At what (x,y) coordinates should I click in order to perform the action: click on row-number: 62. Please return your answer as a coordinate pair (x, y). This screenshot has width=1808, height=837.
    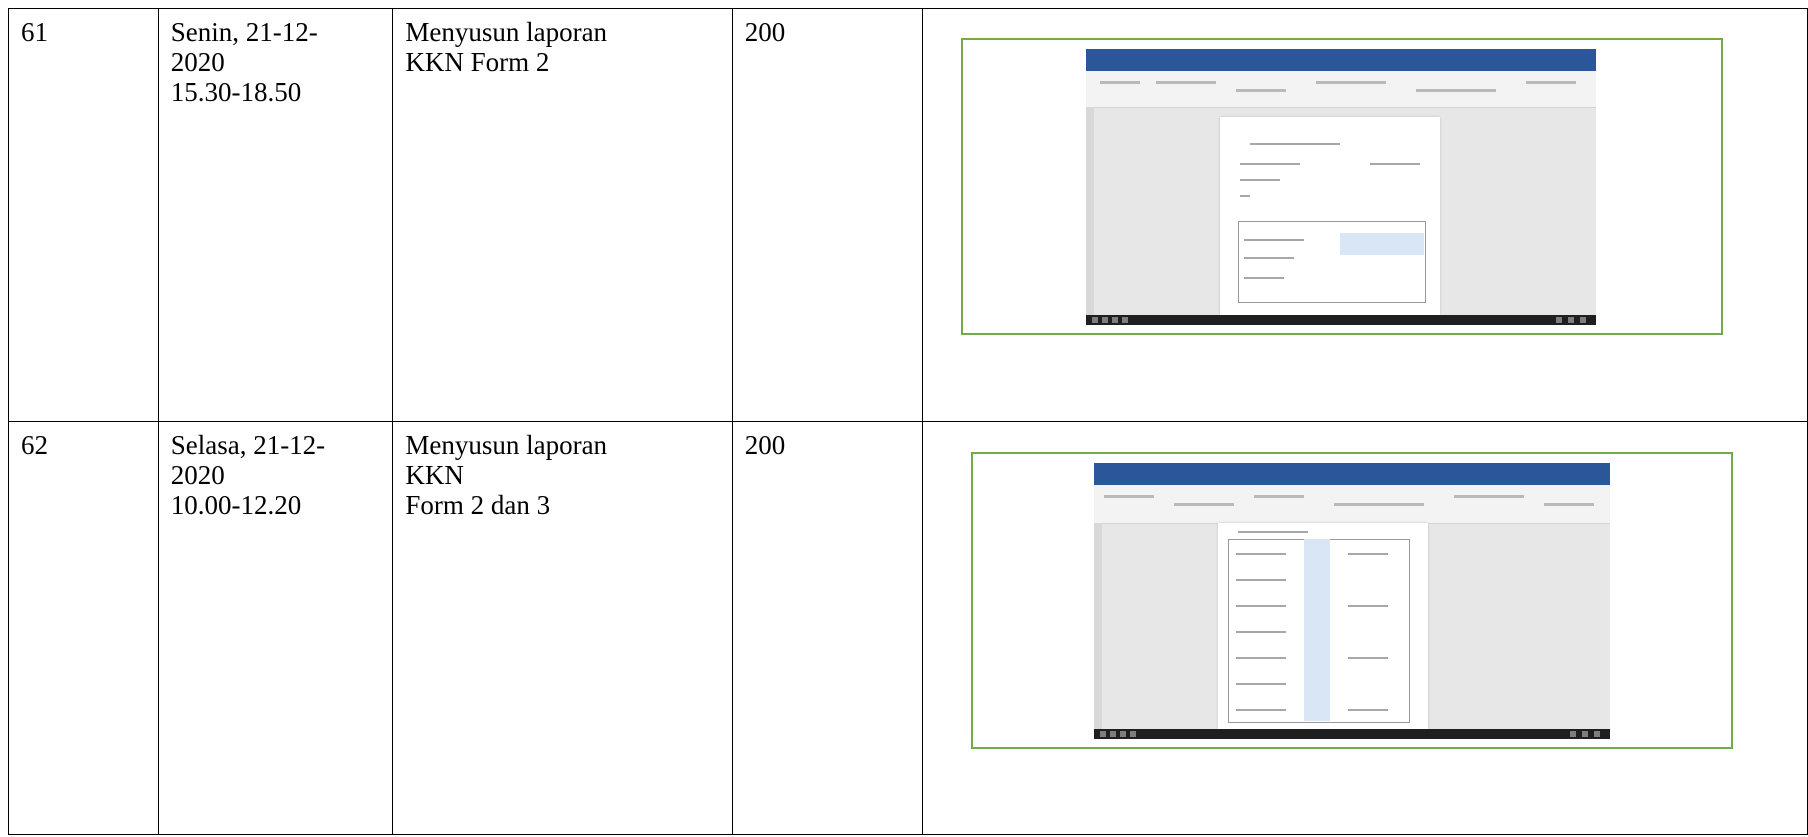
    Looking at the image, I should click on (34, 445).